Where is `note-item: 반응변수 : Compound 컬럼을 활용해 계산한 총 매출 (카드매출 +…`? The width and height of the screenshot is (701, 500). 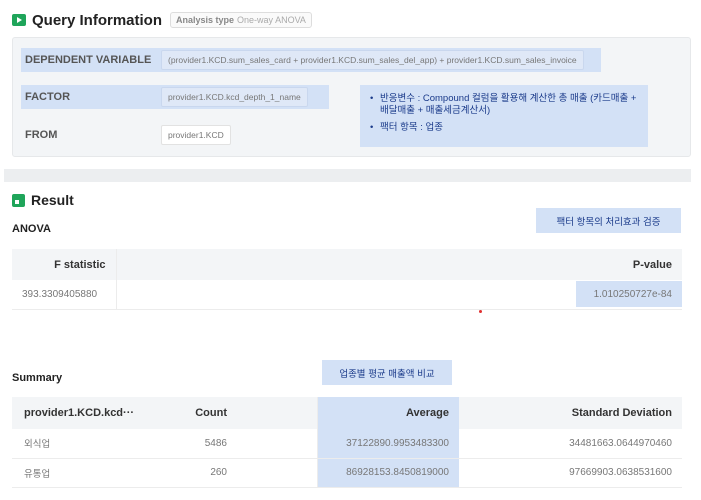
note-item: 반응변수 : Compound 컬럼을 활용해 계산한 총 매출 (카드매출 +… is located at coordinates (504, 105).